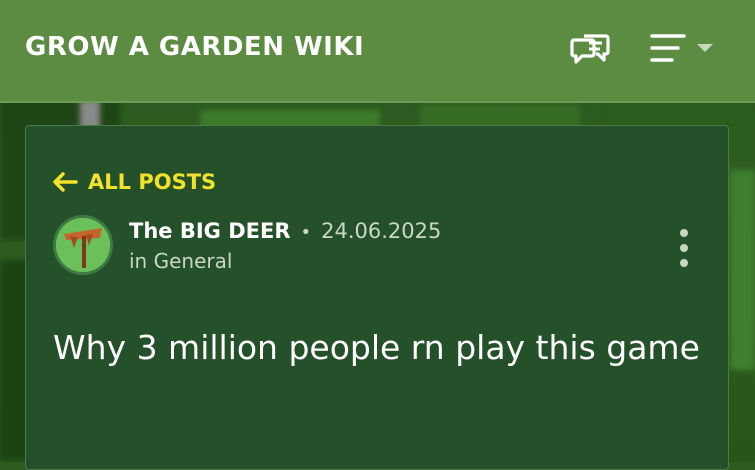  Describe the element at coordinates (210, 231) in the screenshot. I see `author-name: The BIG DEER` at that location.